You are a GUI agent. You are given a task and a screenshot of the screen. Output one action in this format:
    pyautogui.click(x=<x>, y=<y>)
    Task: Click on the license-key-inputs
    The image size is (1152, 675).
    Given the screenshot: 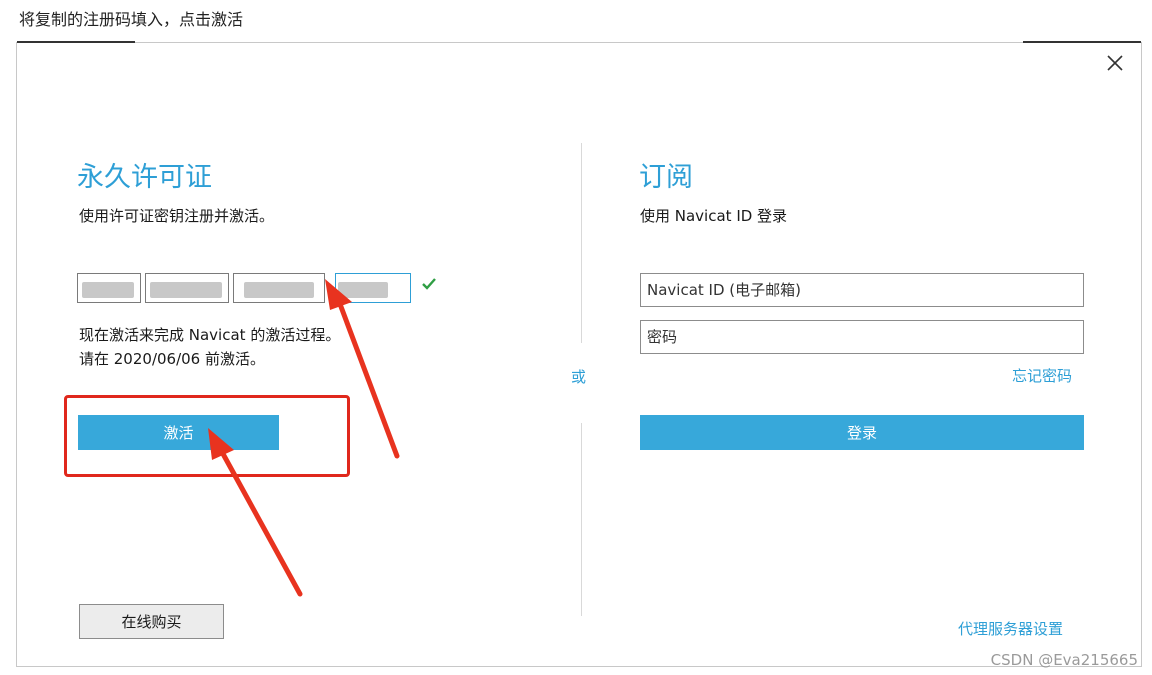 What is the action you would take?
    pyautogui.click(x=245, y=289)
    